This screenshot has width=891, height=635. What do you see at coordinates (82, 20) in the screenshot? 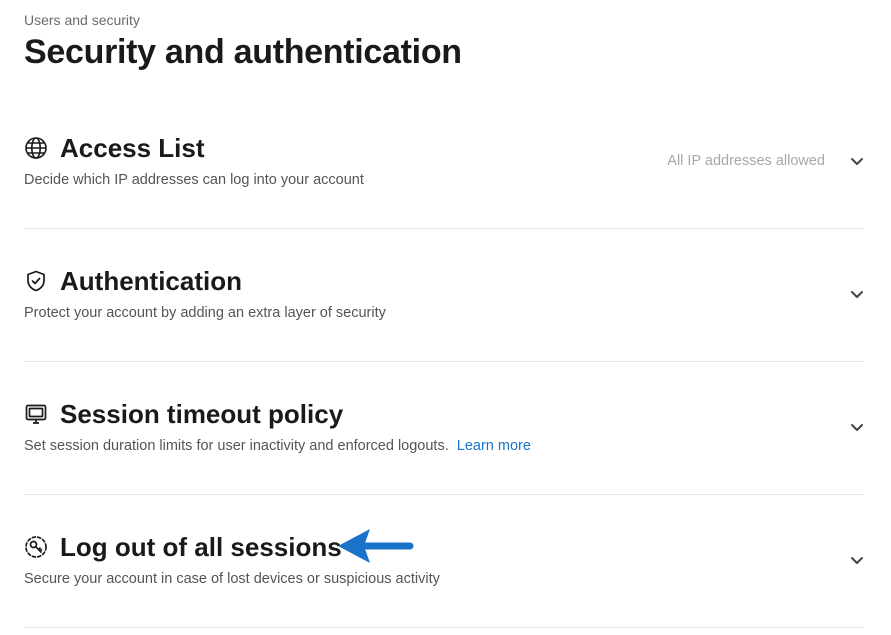
I see `breadcrumb: Users and security` at bounding box center [82, 20].